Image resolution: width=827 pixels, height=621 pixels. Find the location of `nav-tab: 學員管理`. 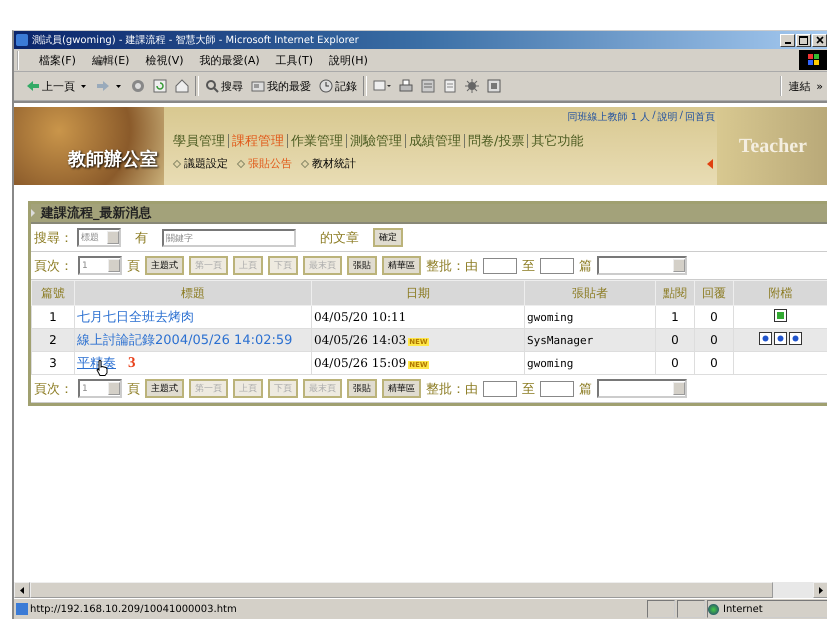

nav-tab: 學員管理 is located at coordinates (199, 141).